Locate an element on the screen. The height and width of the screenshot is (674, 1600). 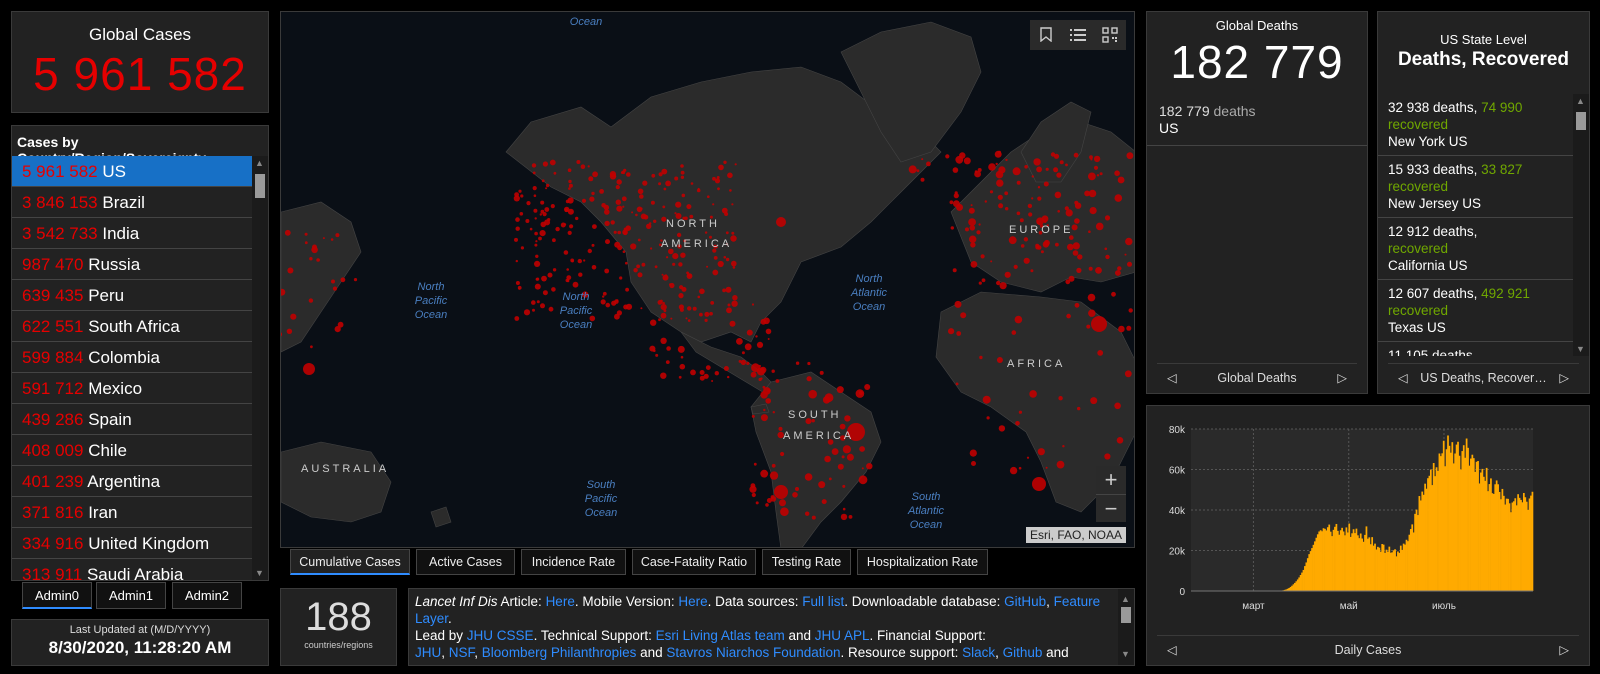
github2-link: Github is located at coordinates (1023, 652).